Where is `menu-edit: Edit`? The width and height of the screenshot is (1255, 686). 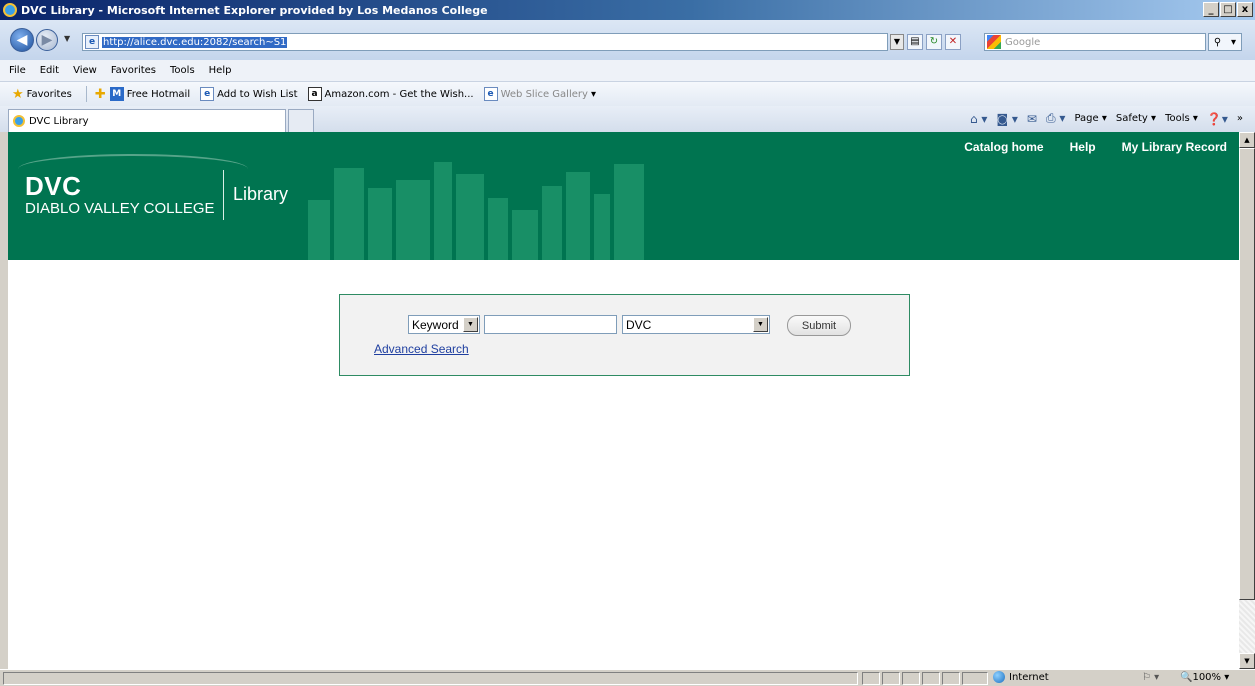 menu-edit: Edit is located at coordinates (49, 70).